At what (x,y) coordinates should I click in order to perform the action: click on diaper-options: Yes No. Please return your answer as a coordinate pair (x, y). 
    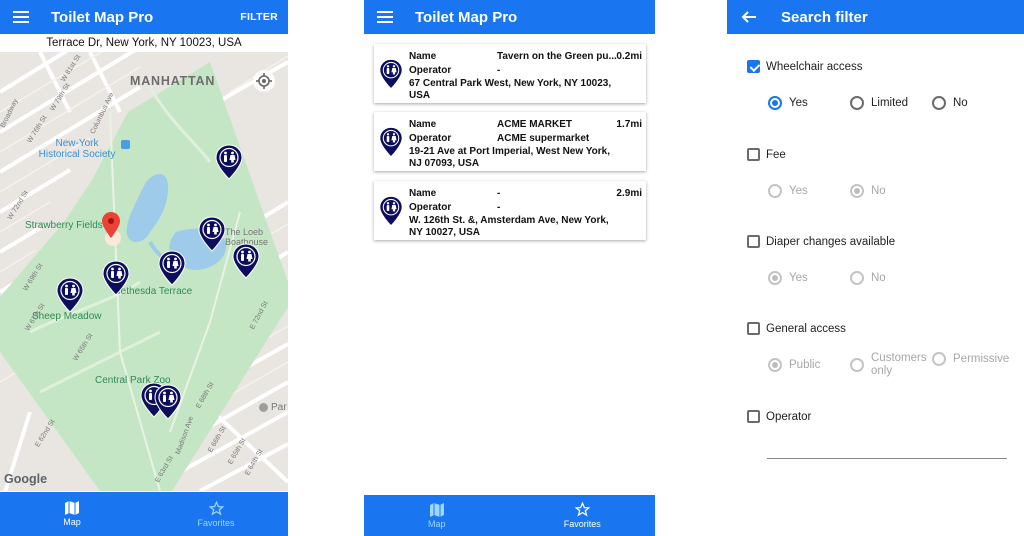
    Looking at the image, I should click on (893, 286).